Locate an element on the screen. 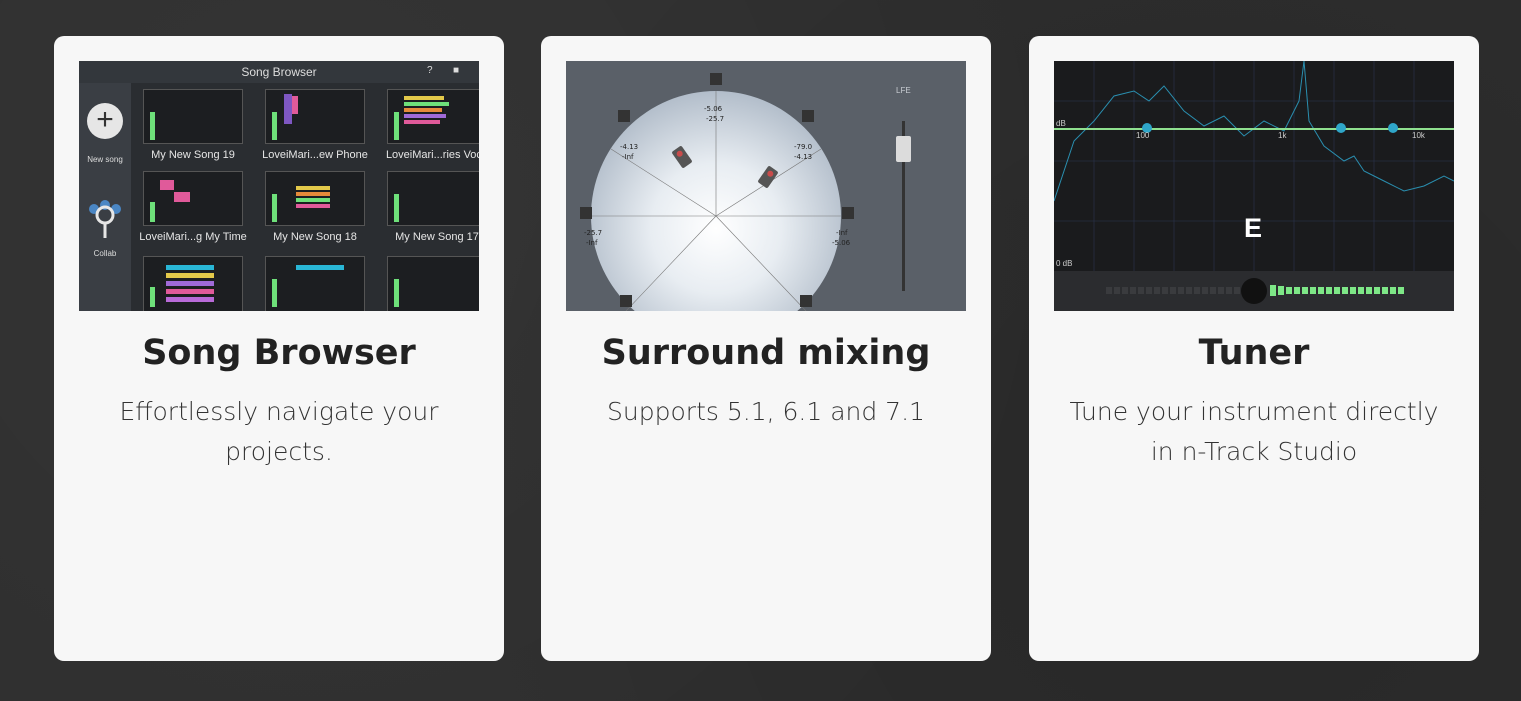 Image resolution: width=1521 pixels, height=701 pixels. card-title: Surround mixing is located at coordinates (766, 353).